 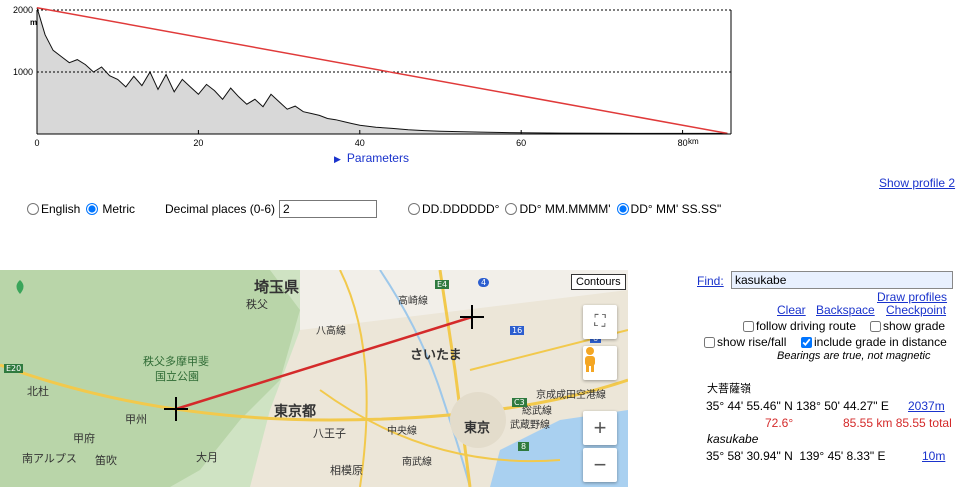 What do you see at coordinates (897, 423) in the screenshot?
I see `distance-value: 85.55 km 85.55 total` at bounding box center [897, 423].